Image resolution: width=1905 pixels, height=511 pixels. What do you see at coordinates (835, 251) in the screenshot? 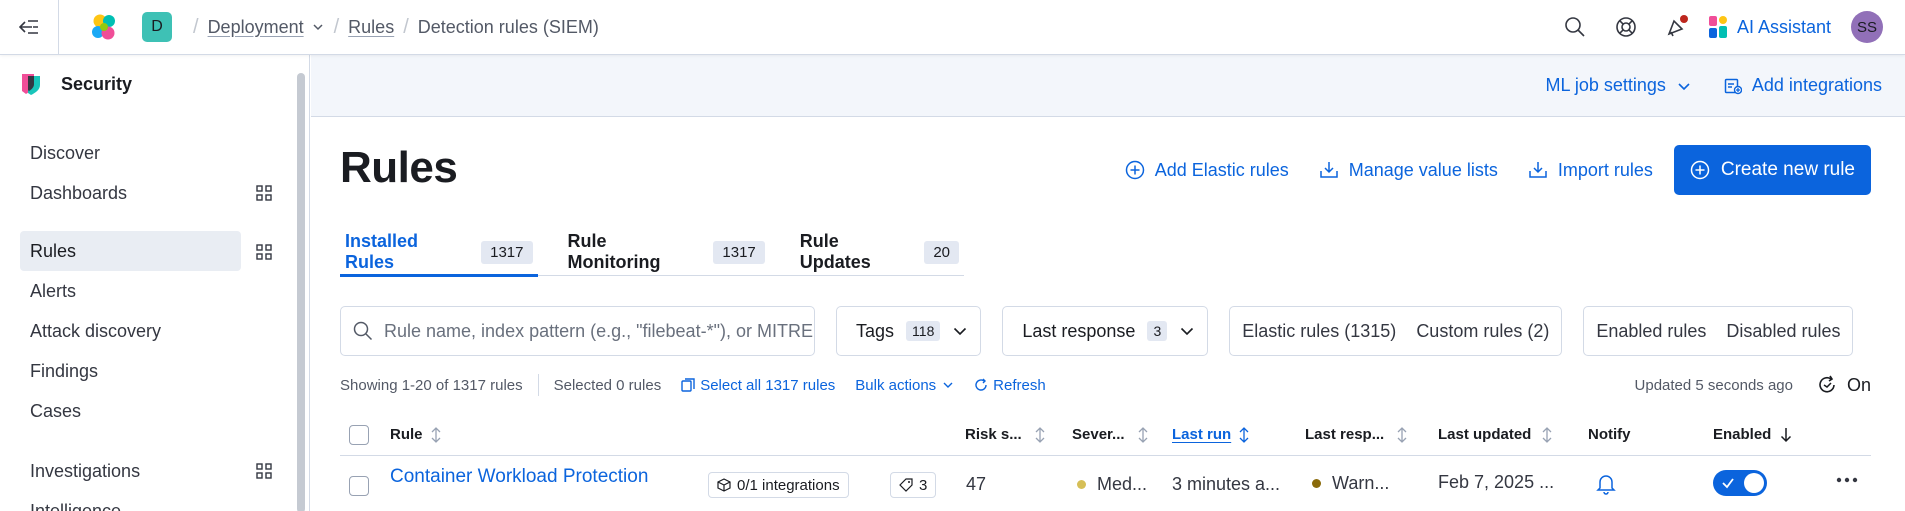
I see `tab-label: Rule Updates` at bounding box center [835, 251].